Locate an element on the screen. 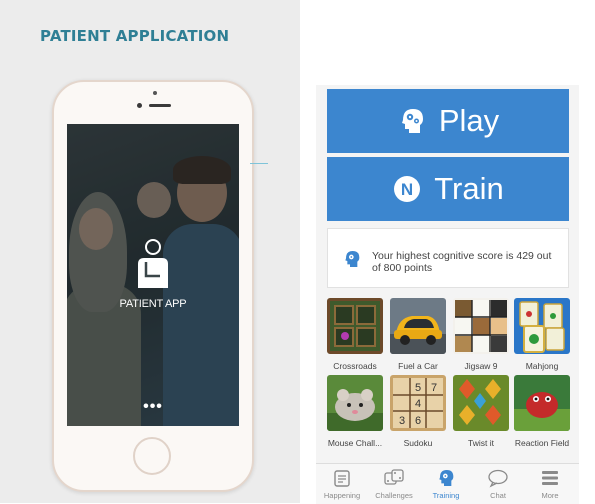  game-label: Crossroads is located at coordinates (355, 366).